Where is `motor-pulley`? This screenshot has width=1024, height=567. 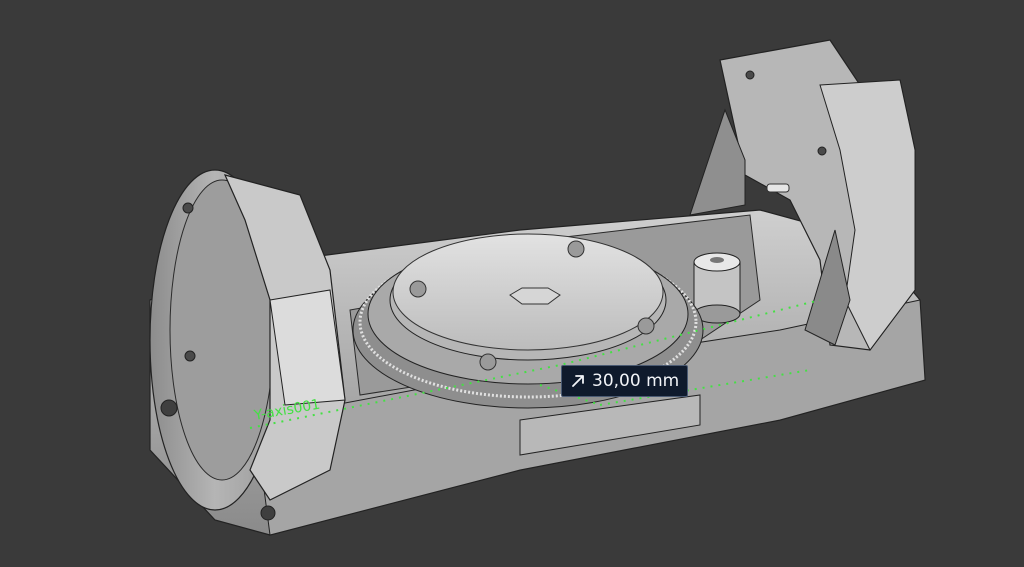
motor-pulley is located at coordinates (717, 288).